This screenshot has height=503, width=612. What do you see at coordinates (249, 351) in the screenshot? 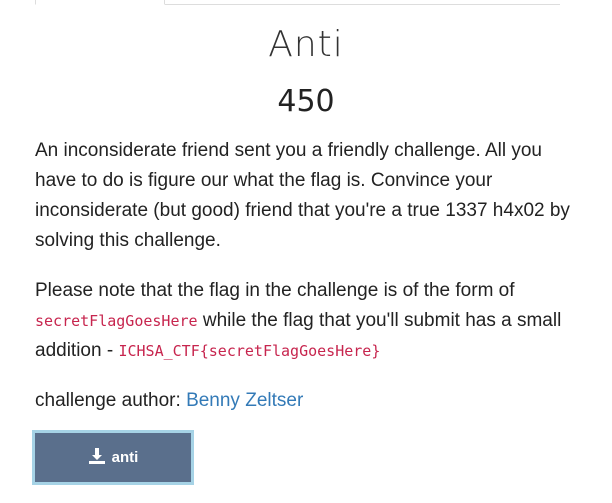
I see `flag-format-code: ICHSA_CTF{secretFlagGoesHere}` at bounding box center [249, 351].